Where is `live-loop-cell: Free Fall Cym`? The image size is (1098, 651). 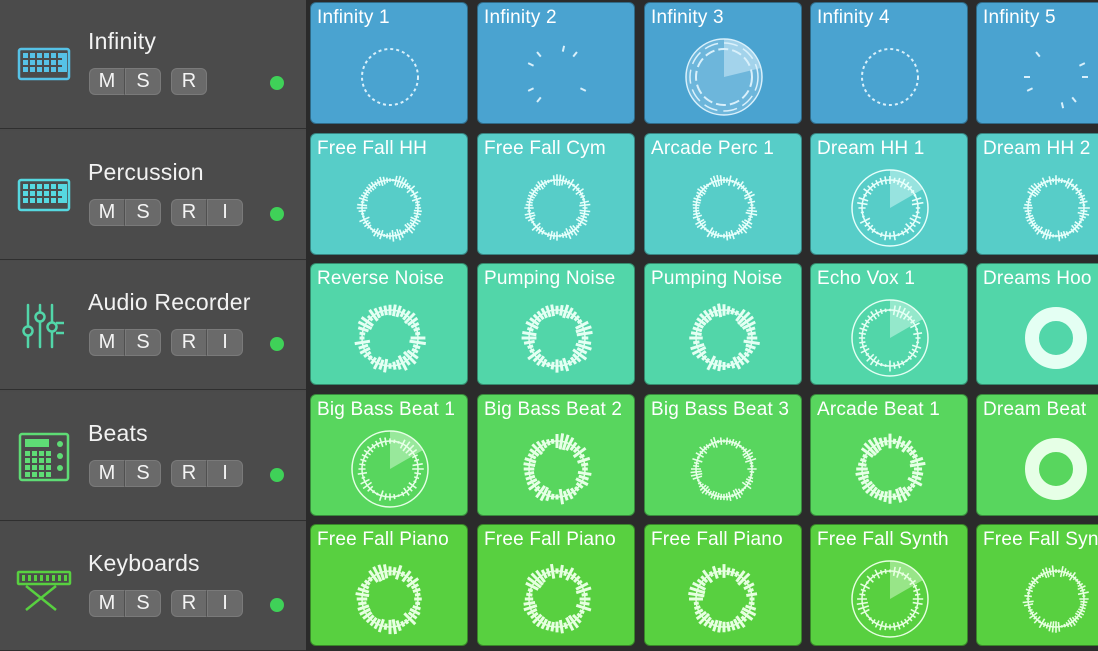 live-loop-cell: Free Fall Cym is located at coordinates (556, 194).